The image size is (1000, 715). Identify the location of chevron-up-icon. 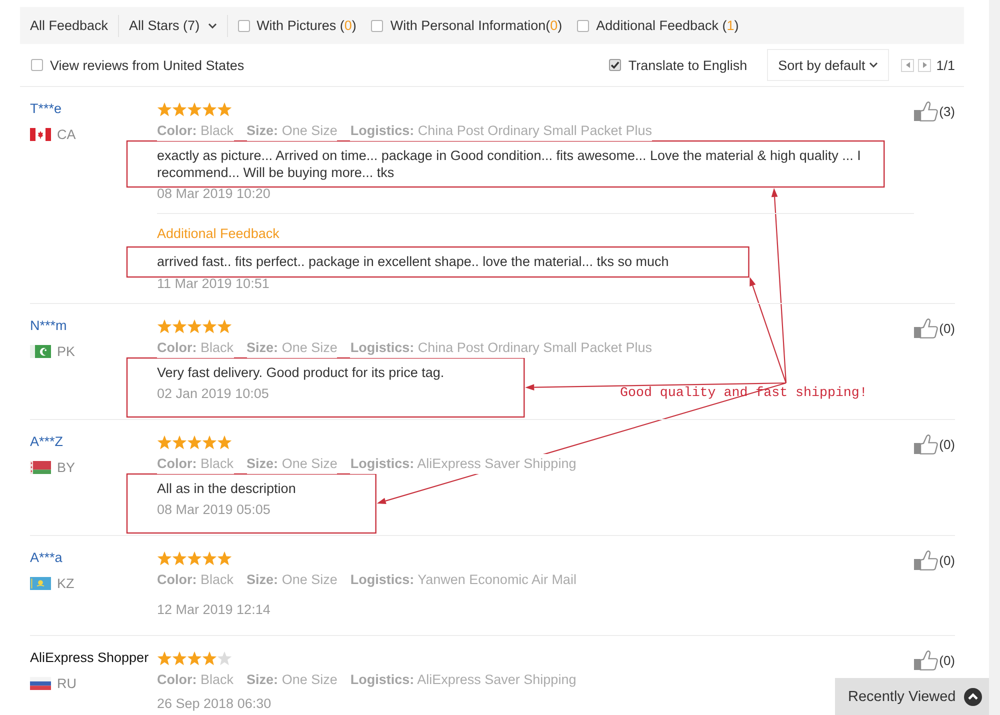
(973, 697).